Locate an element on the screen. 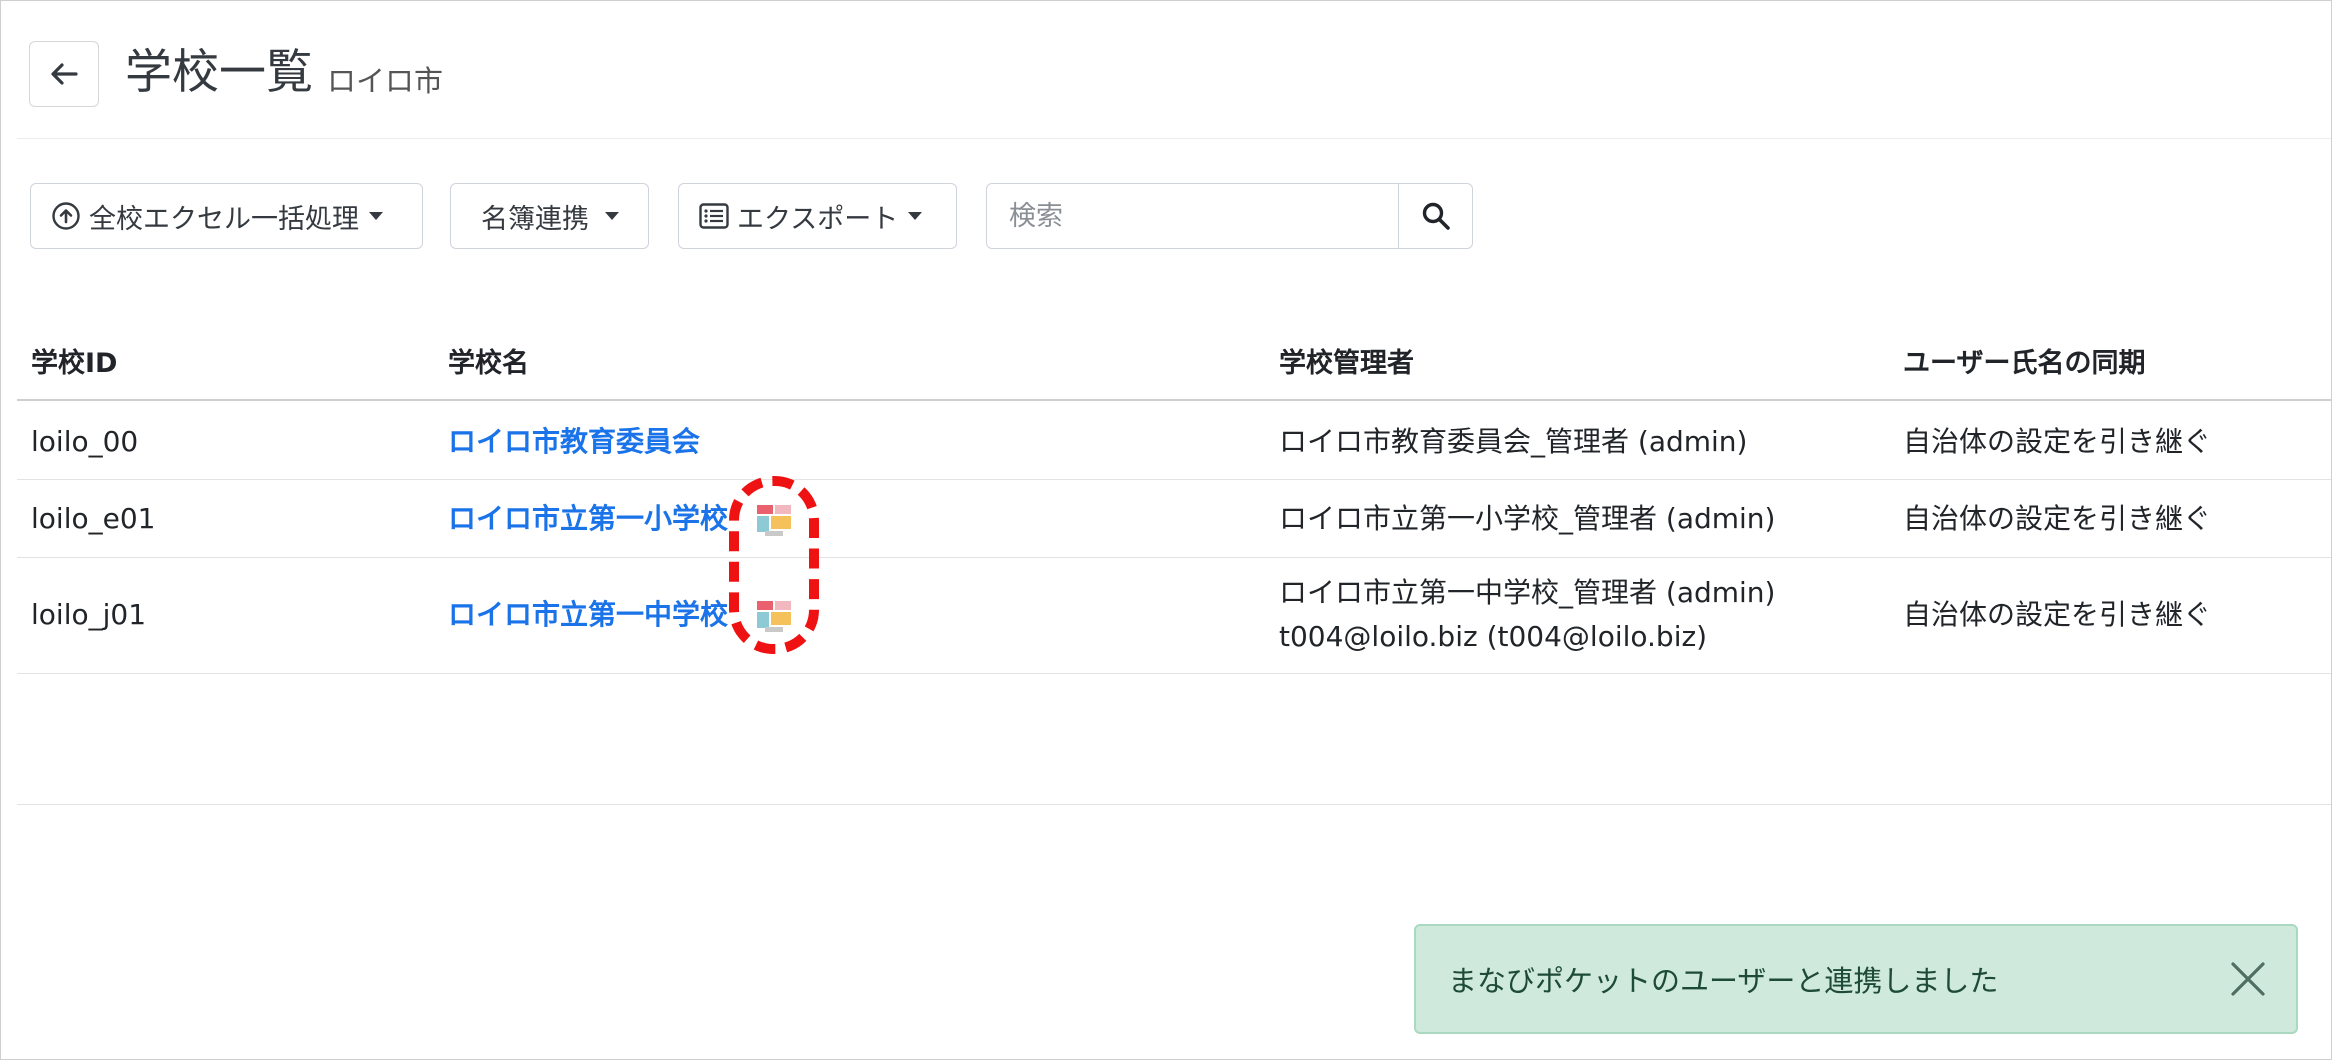  row-1-school-name-link: ロイロ市教育委員会 is located at coordinates (574, 442).